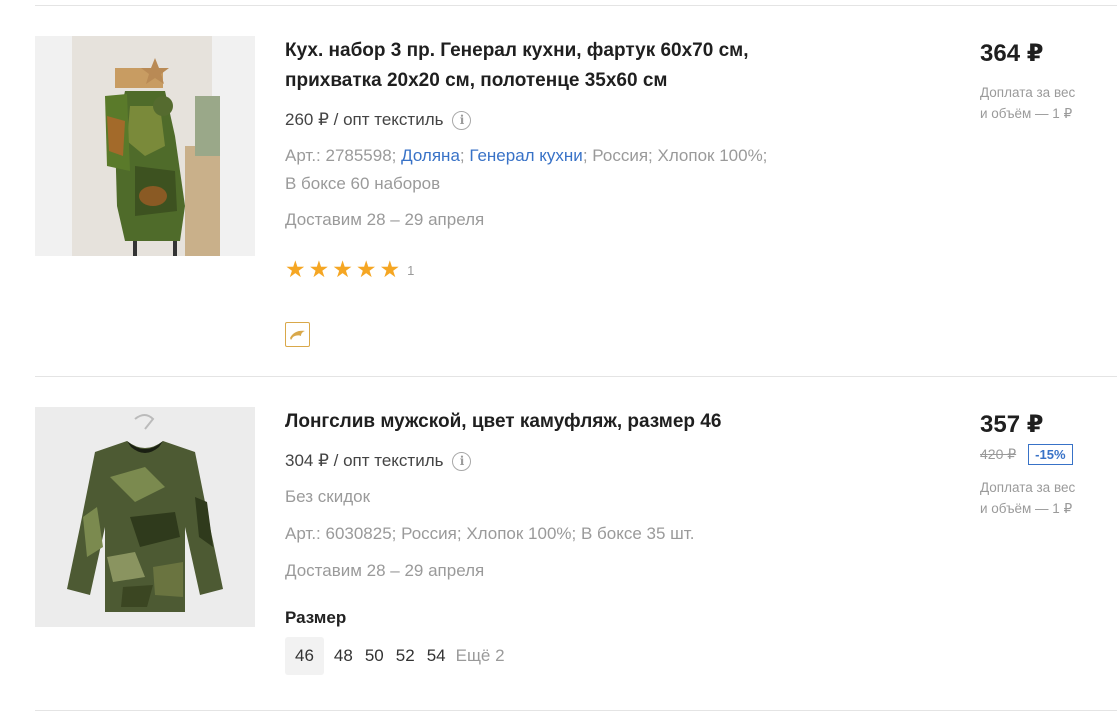 The height and width of the screenshot is (713, 1117). What do you see at coordinates (1012, 424) in the screenshot?
I see `price: 357 ₽` at bounding box center [1012, 424].